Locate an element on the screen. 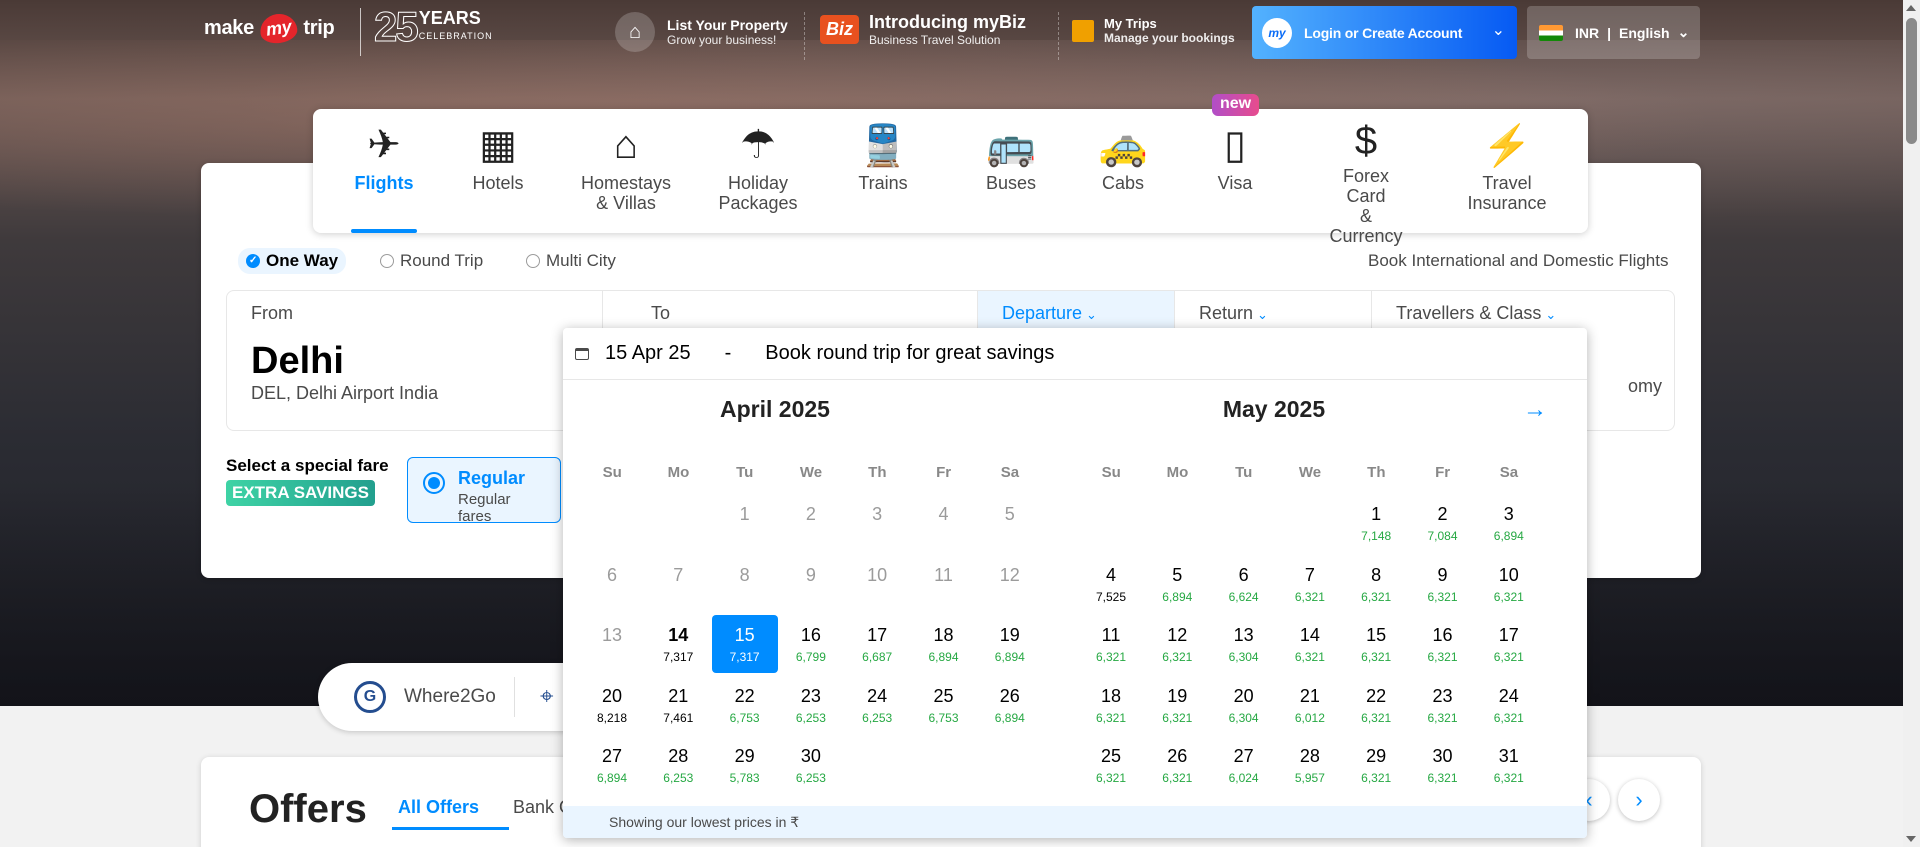 The width and height of the screenshot is (1920, 847). calendar-day: 4 7,525 is located at coordinates (1111, 584).